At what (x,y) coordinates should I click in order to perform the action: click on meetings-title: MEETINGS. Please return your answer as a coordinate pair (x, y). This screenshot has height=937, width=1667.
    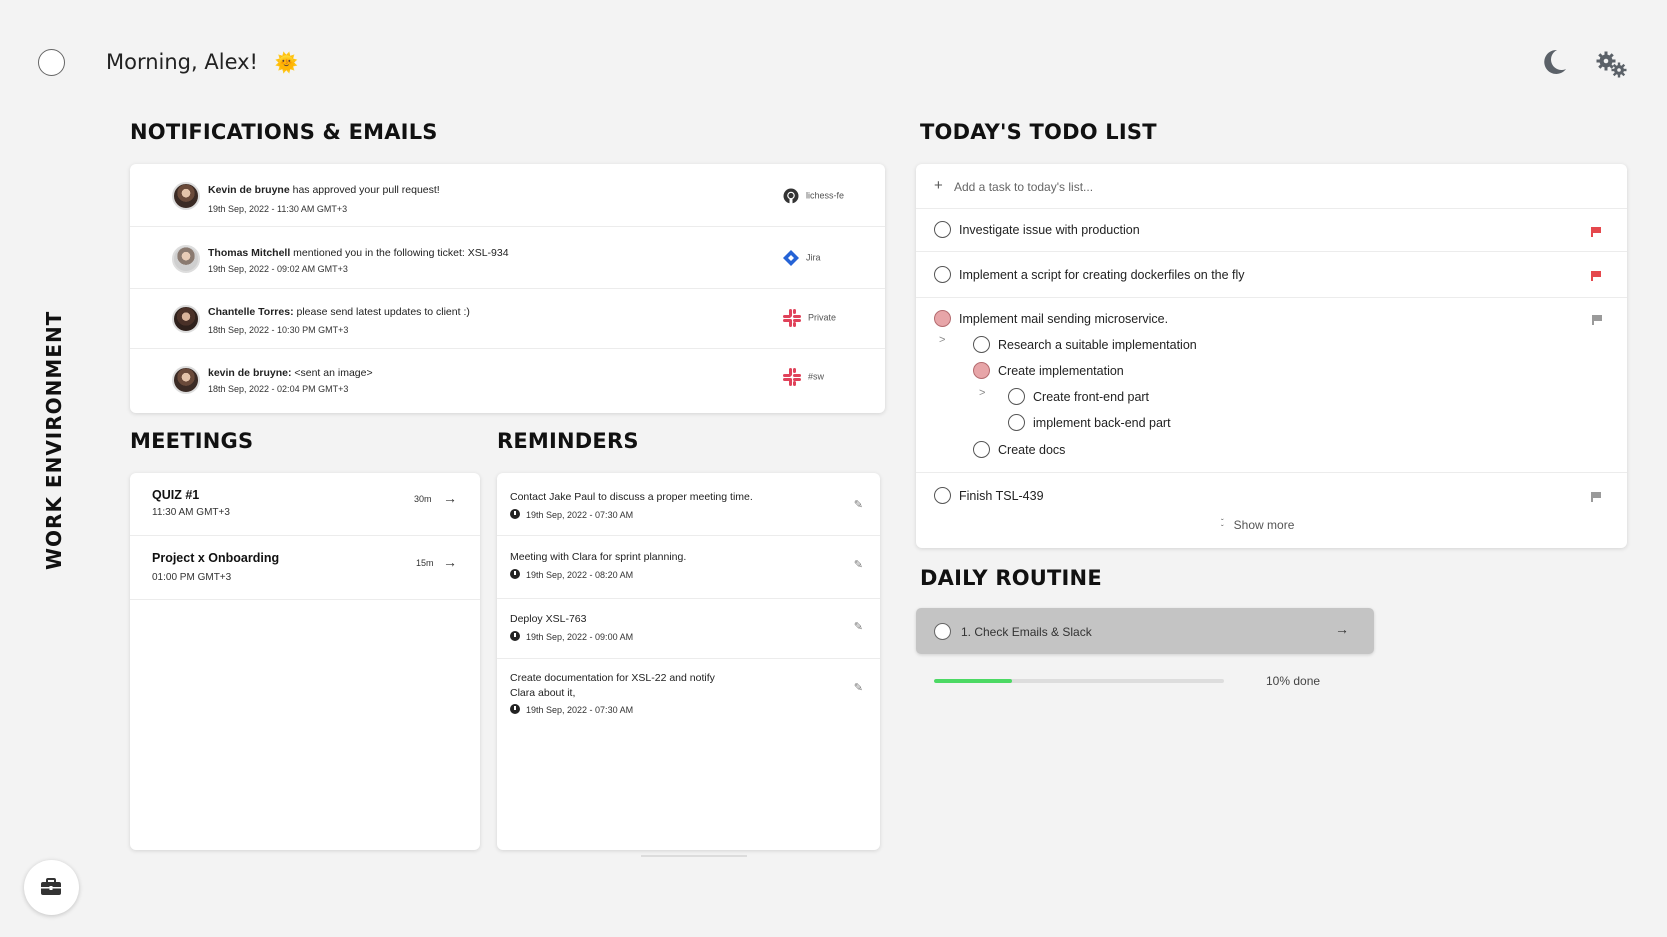
    Looking at the image, I should click on (192, 441).